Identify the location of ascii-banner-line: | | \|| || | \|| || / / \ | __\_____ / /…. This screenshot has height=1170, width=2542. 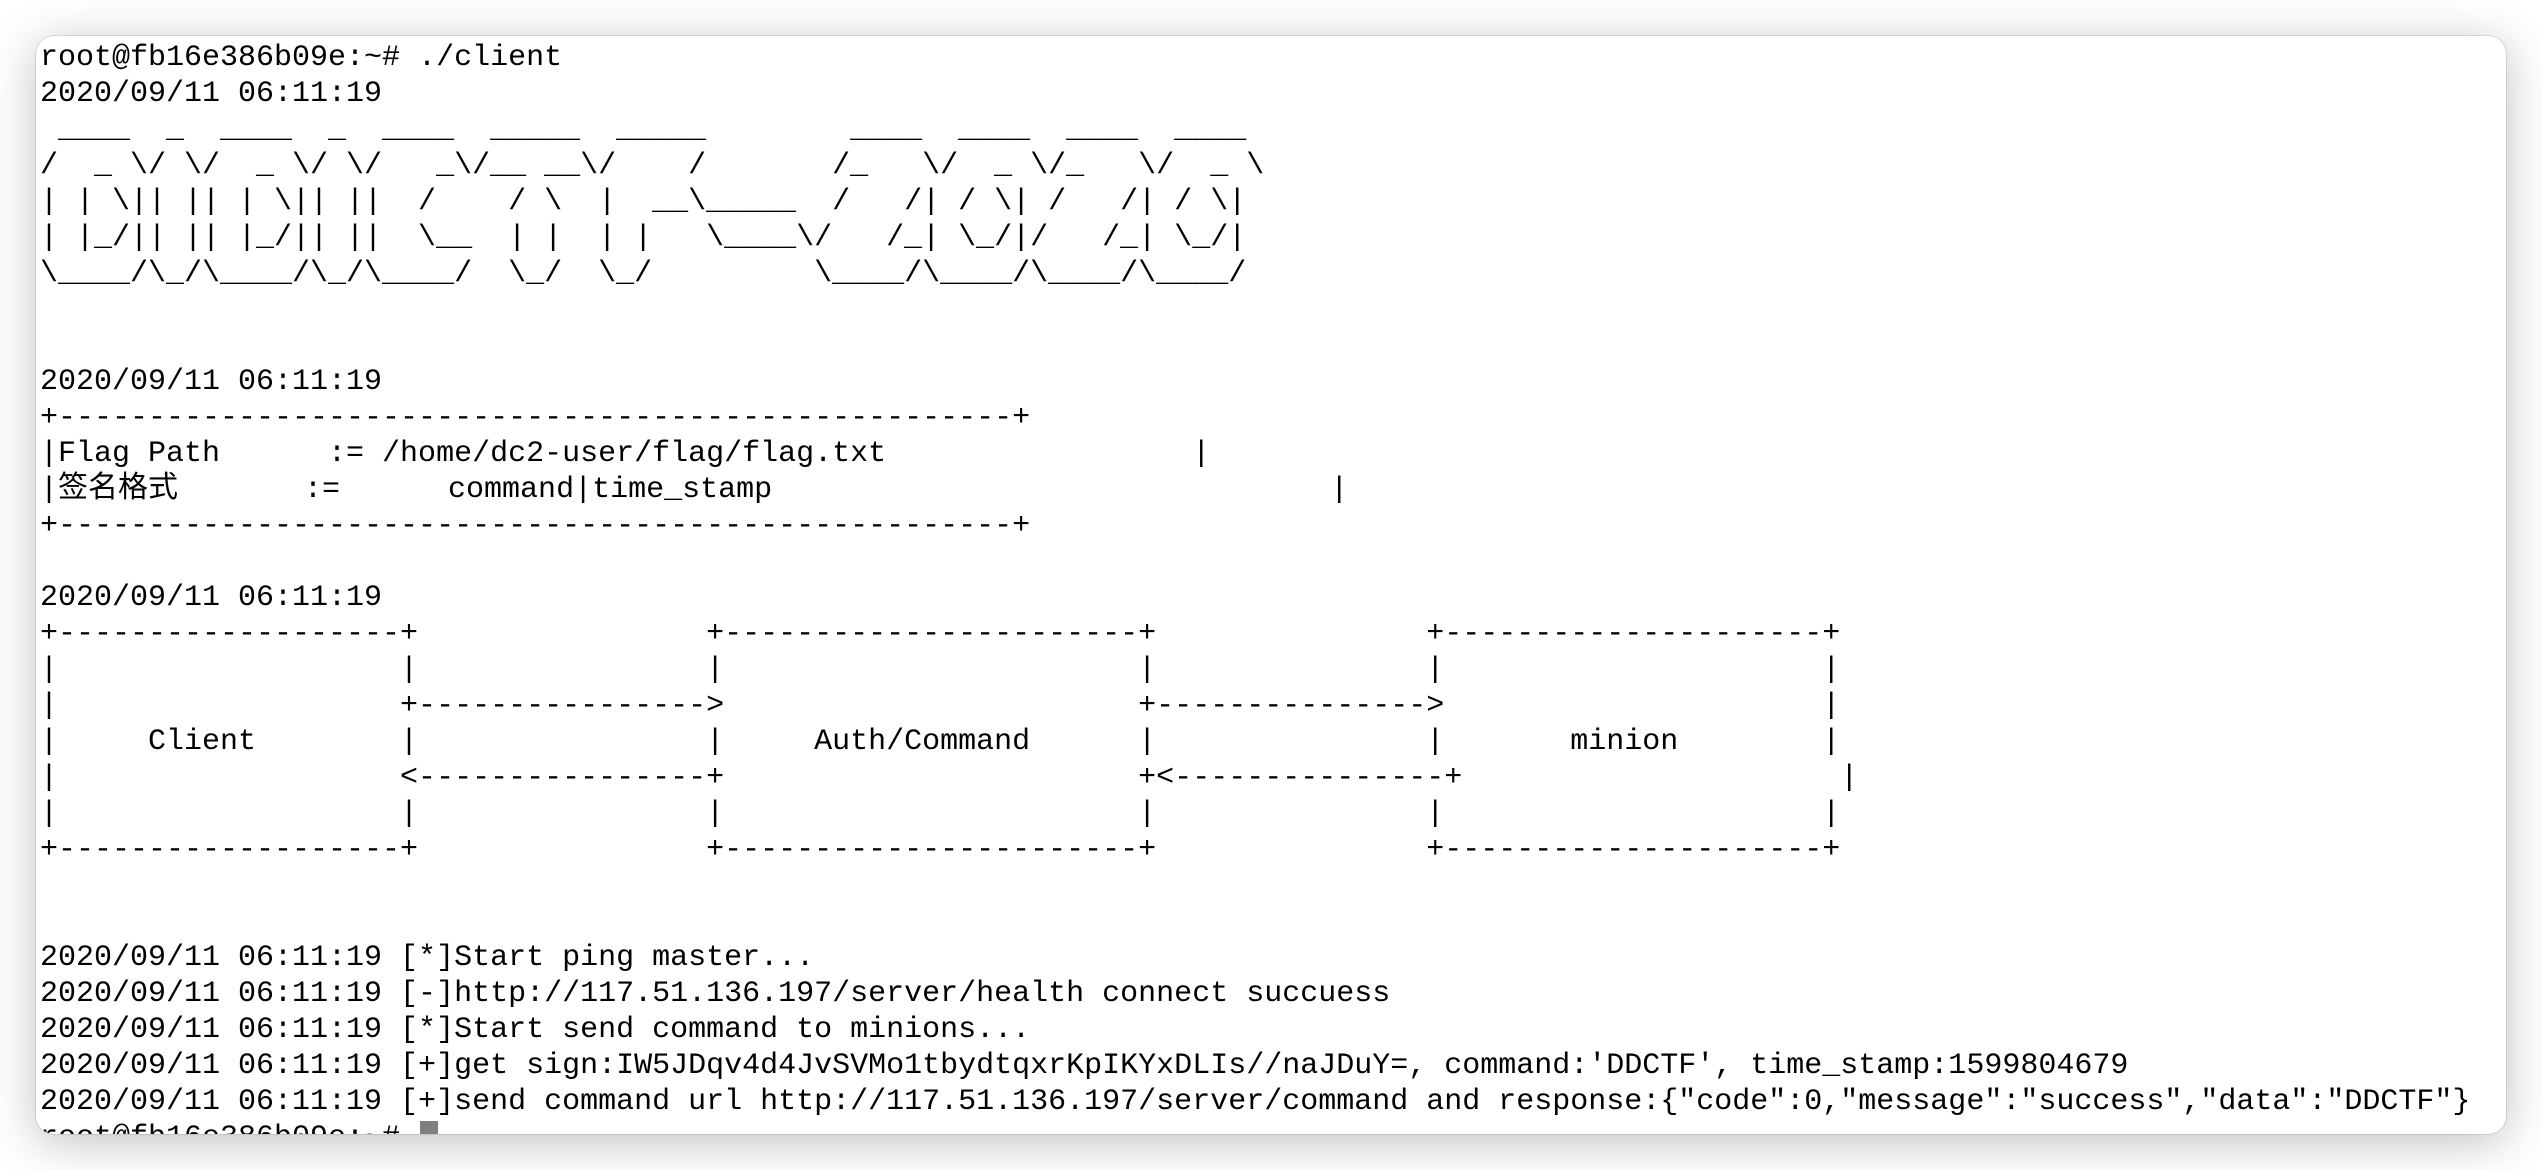
(643, 202).